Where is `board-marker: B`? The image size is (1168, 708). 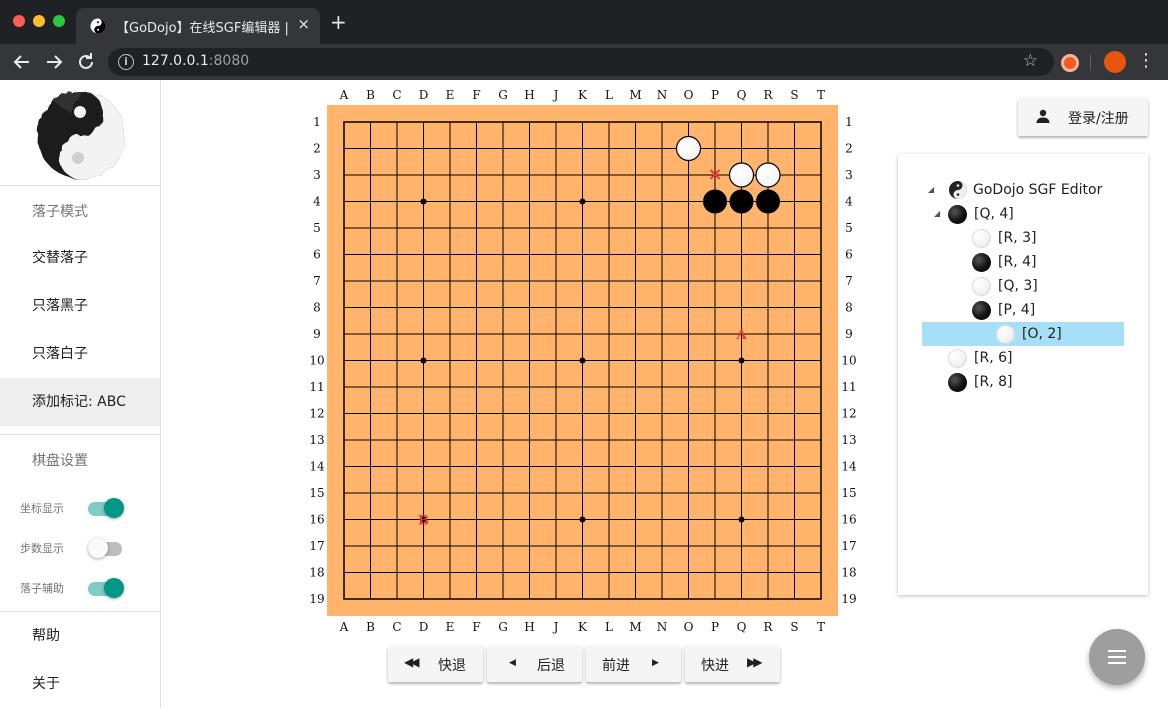 board-marker: B is located at coordinates (423, 521).